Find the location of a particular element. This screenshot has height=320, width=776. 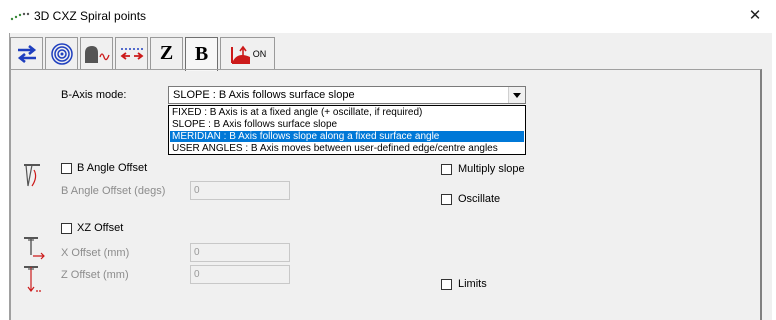

tab-z-axis: Z is located at coordinates (166, 53).